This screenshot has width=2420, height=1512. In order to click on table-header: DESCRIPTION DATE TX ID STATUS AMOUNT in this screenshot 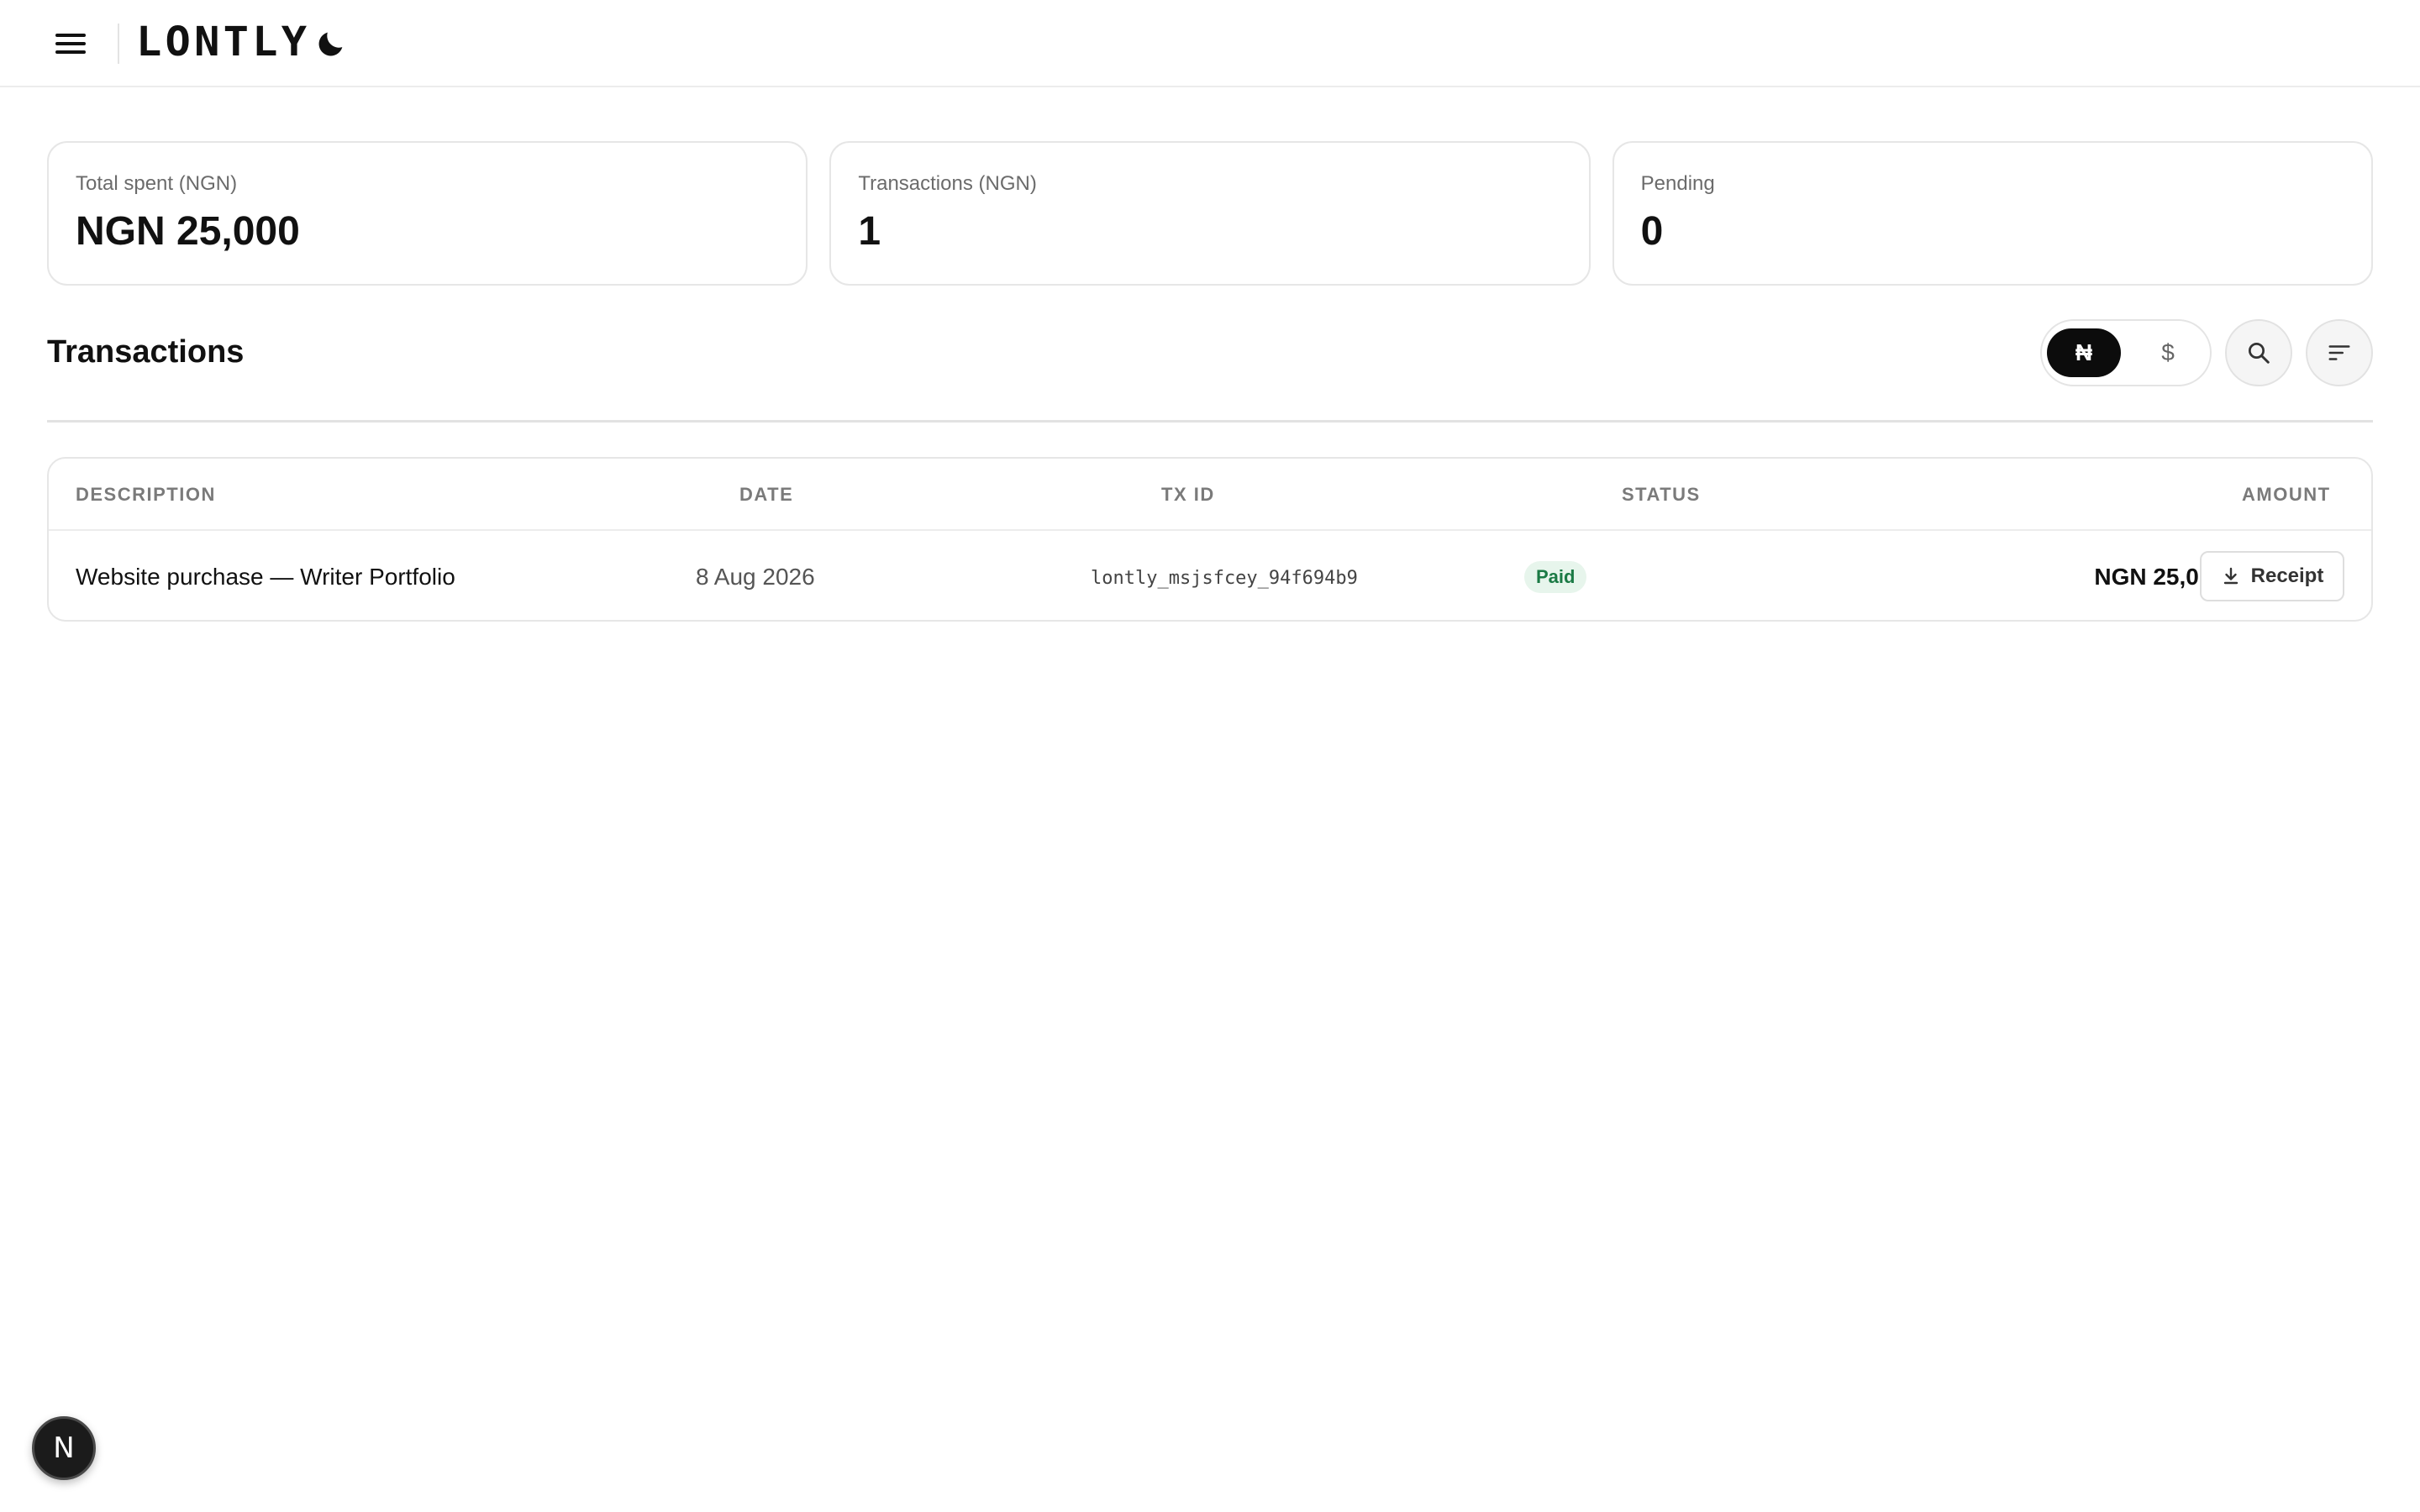, I will do `click(1210, 495)`.